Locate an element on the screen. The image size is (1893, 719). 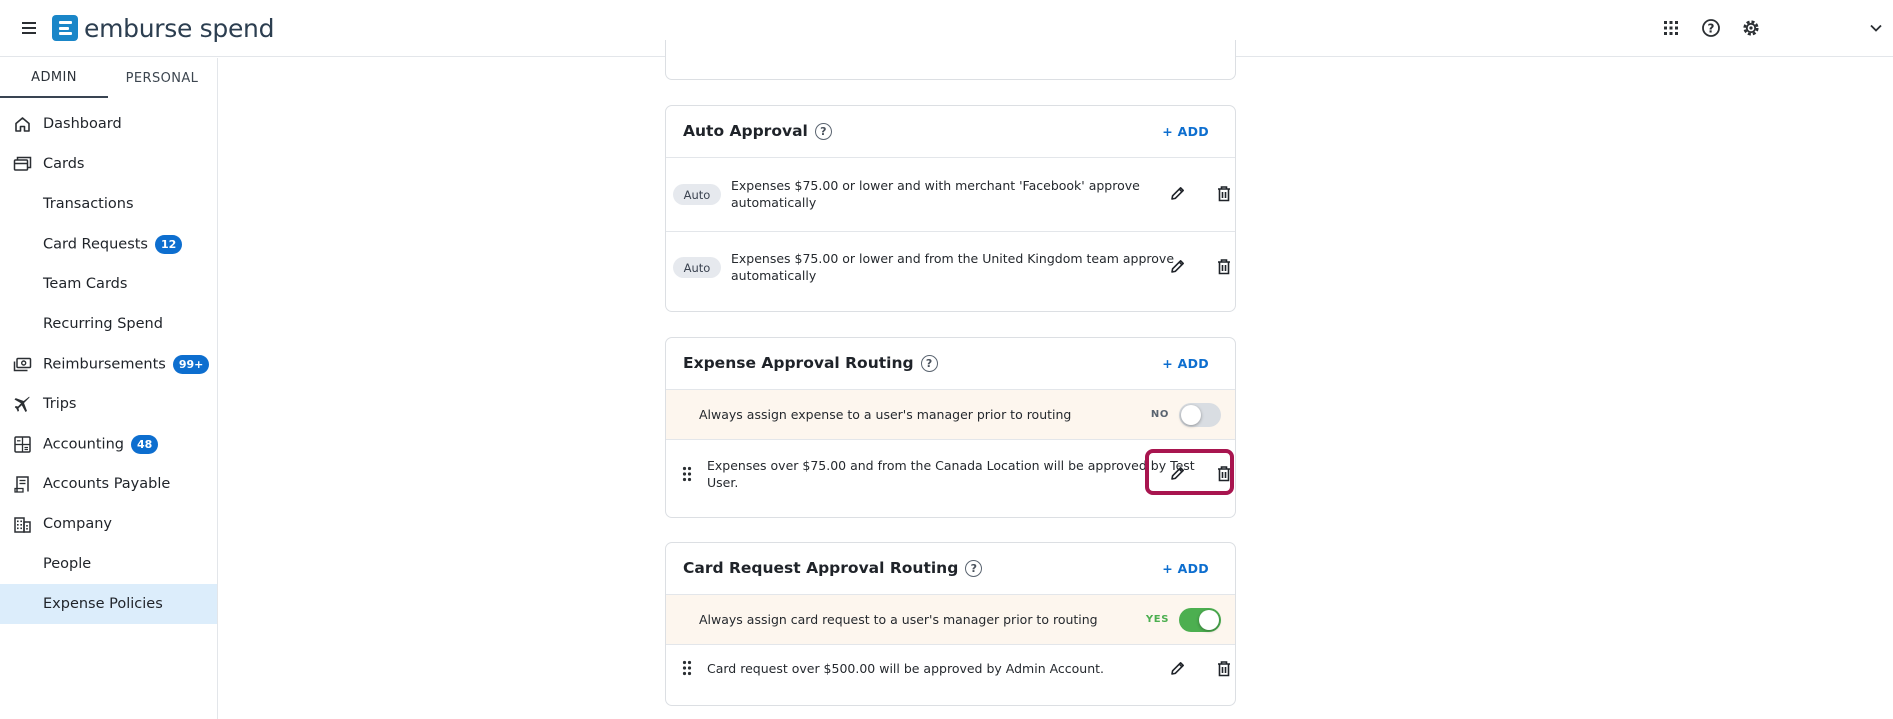
sidebar-item-expense-policies: Expense Policies is located at coordinates (108, 604).